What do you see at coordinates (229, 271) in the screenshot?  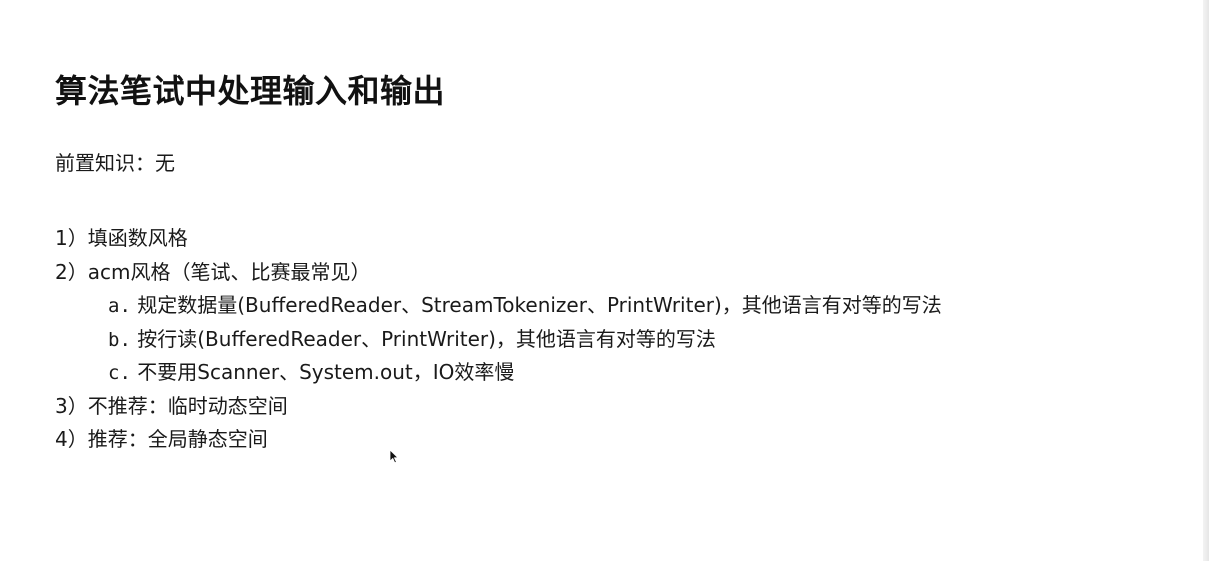 I see `list-item-text: acm风格（笔试、比赛最常见）` at bounding box center [229, 271].